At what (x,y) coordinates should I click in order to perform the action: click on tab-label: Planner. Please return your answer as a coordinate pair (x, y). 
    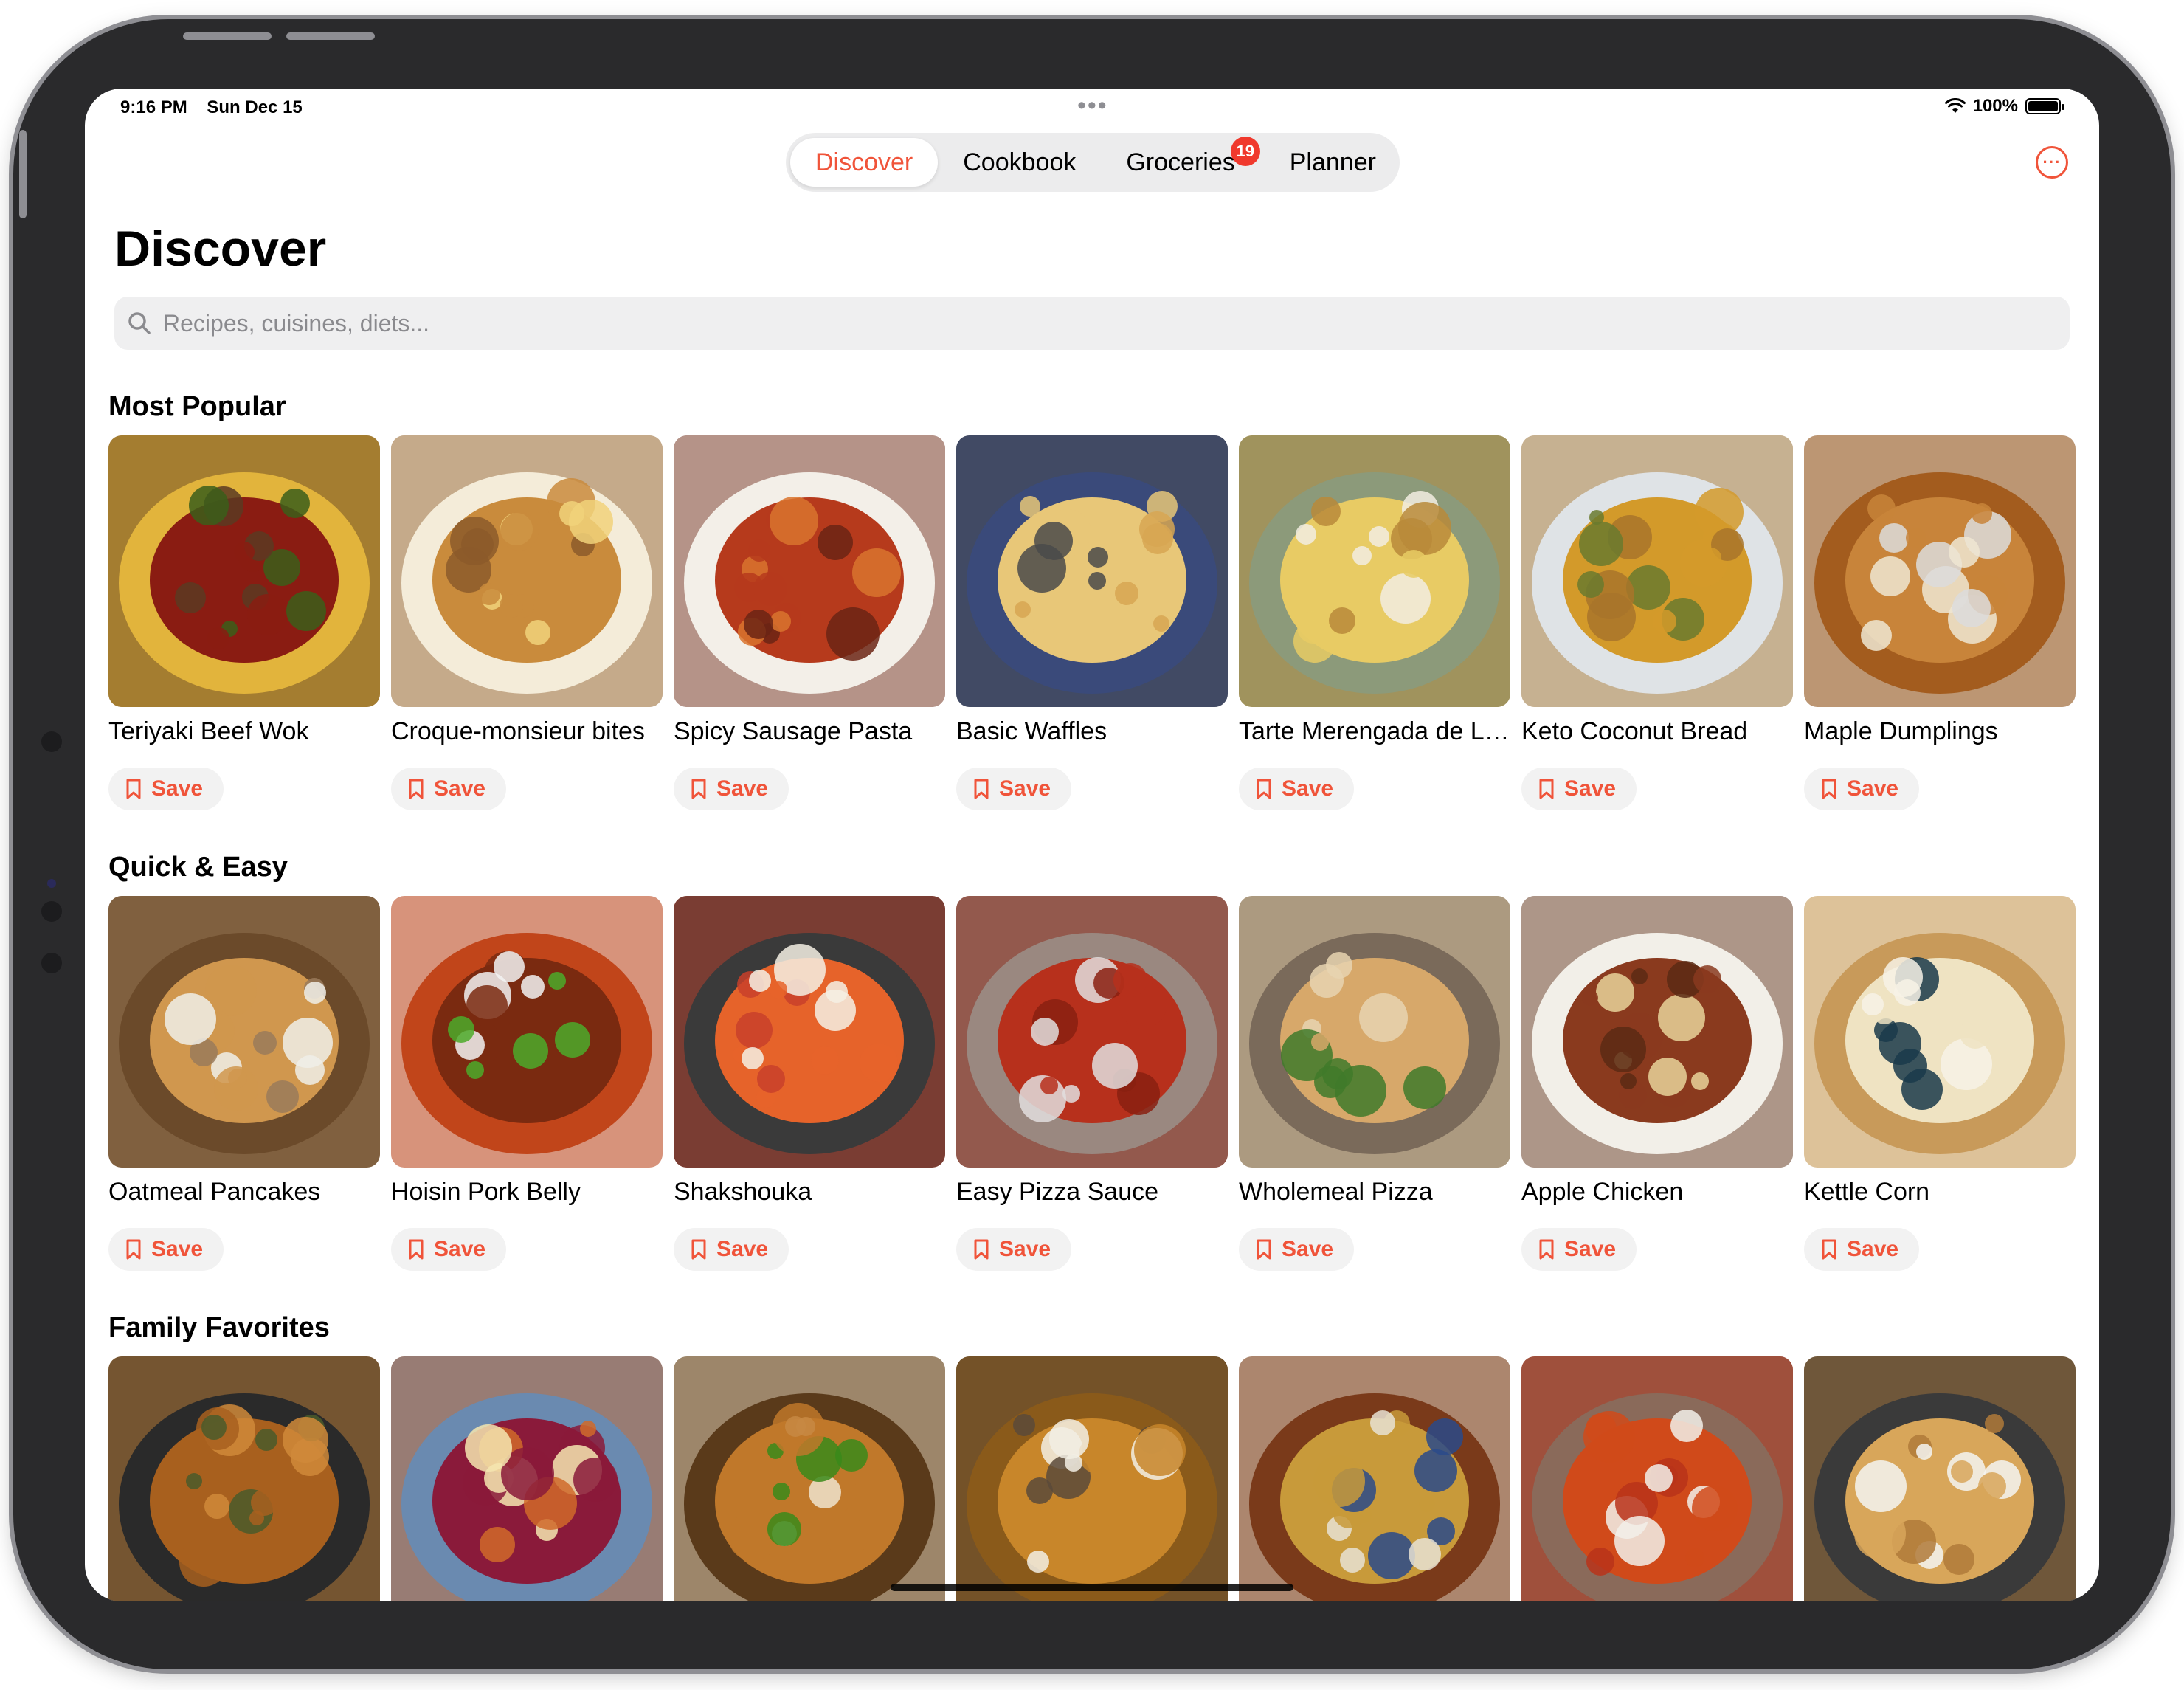
    Looking at the image, I should click on (1332, 162).